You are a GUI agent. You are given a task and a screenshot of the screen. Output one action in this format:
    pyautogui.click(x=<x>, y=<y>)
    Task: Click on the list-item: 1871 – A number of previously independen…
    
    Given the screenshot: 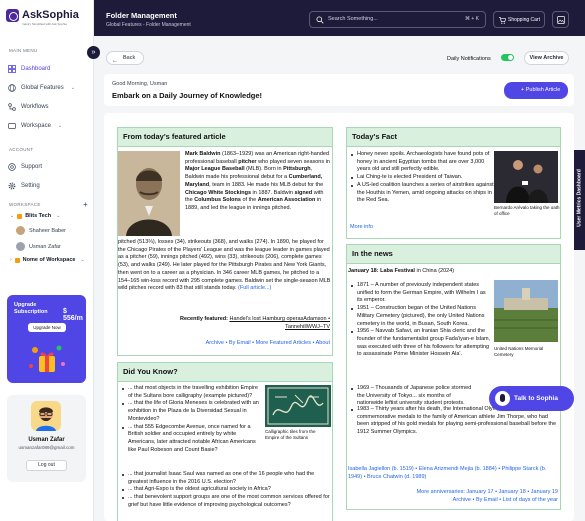 What is the action you would take?
    pyautogui.click(x=421, y=293)
    